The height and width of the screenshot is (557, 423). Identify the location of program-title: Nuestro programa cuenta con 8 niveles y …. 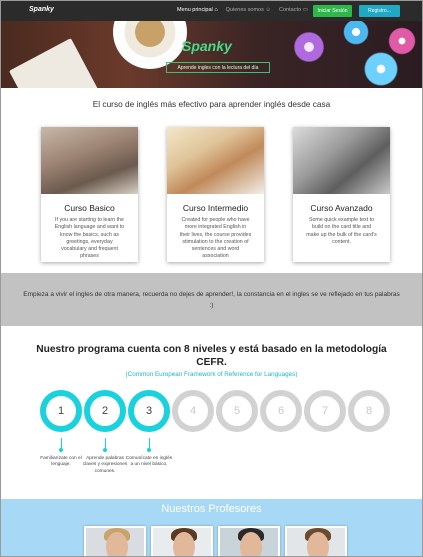
(211, 356).